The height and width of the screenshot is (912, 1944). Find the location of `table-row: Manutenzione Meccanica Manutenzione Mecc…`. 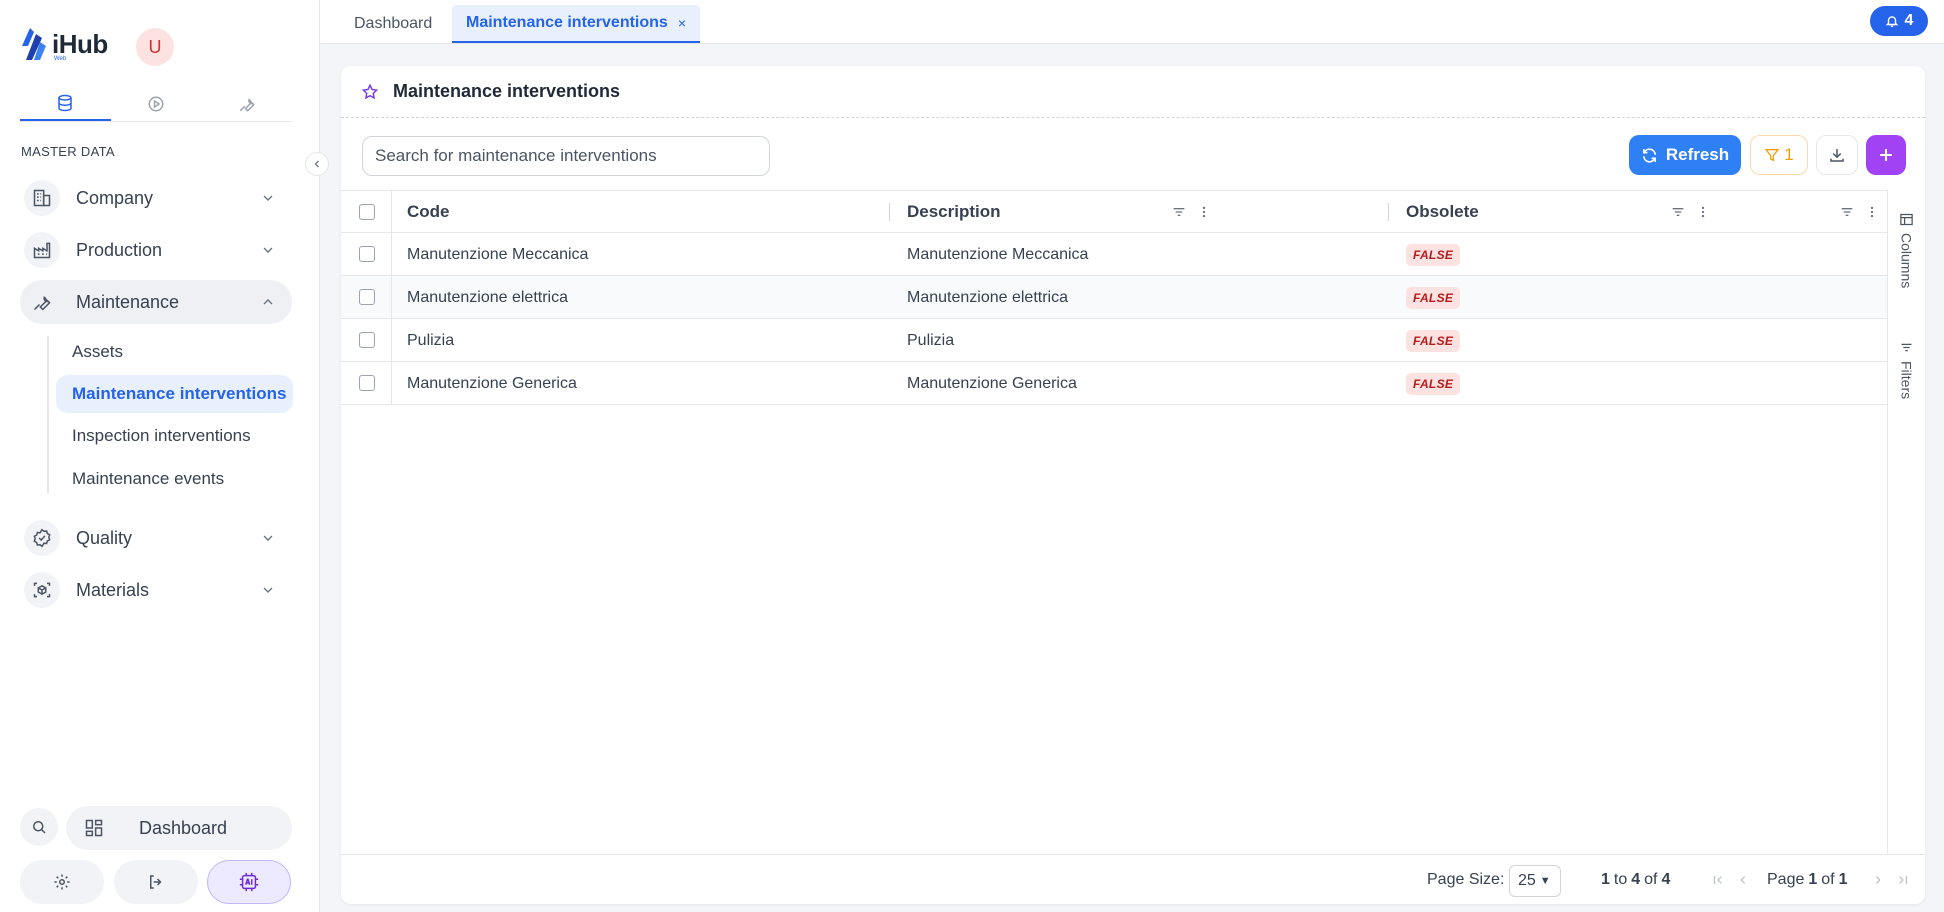

table-row: Manutenzione Meccanica Manutenzione Mecc… is located at coordinates (1114, 254).